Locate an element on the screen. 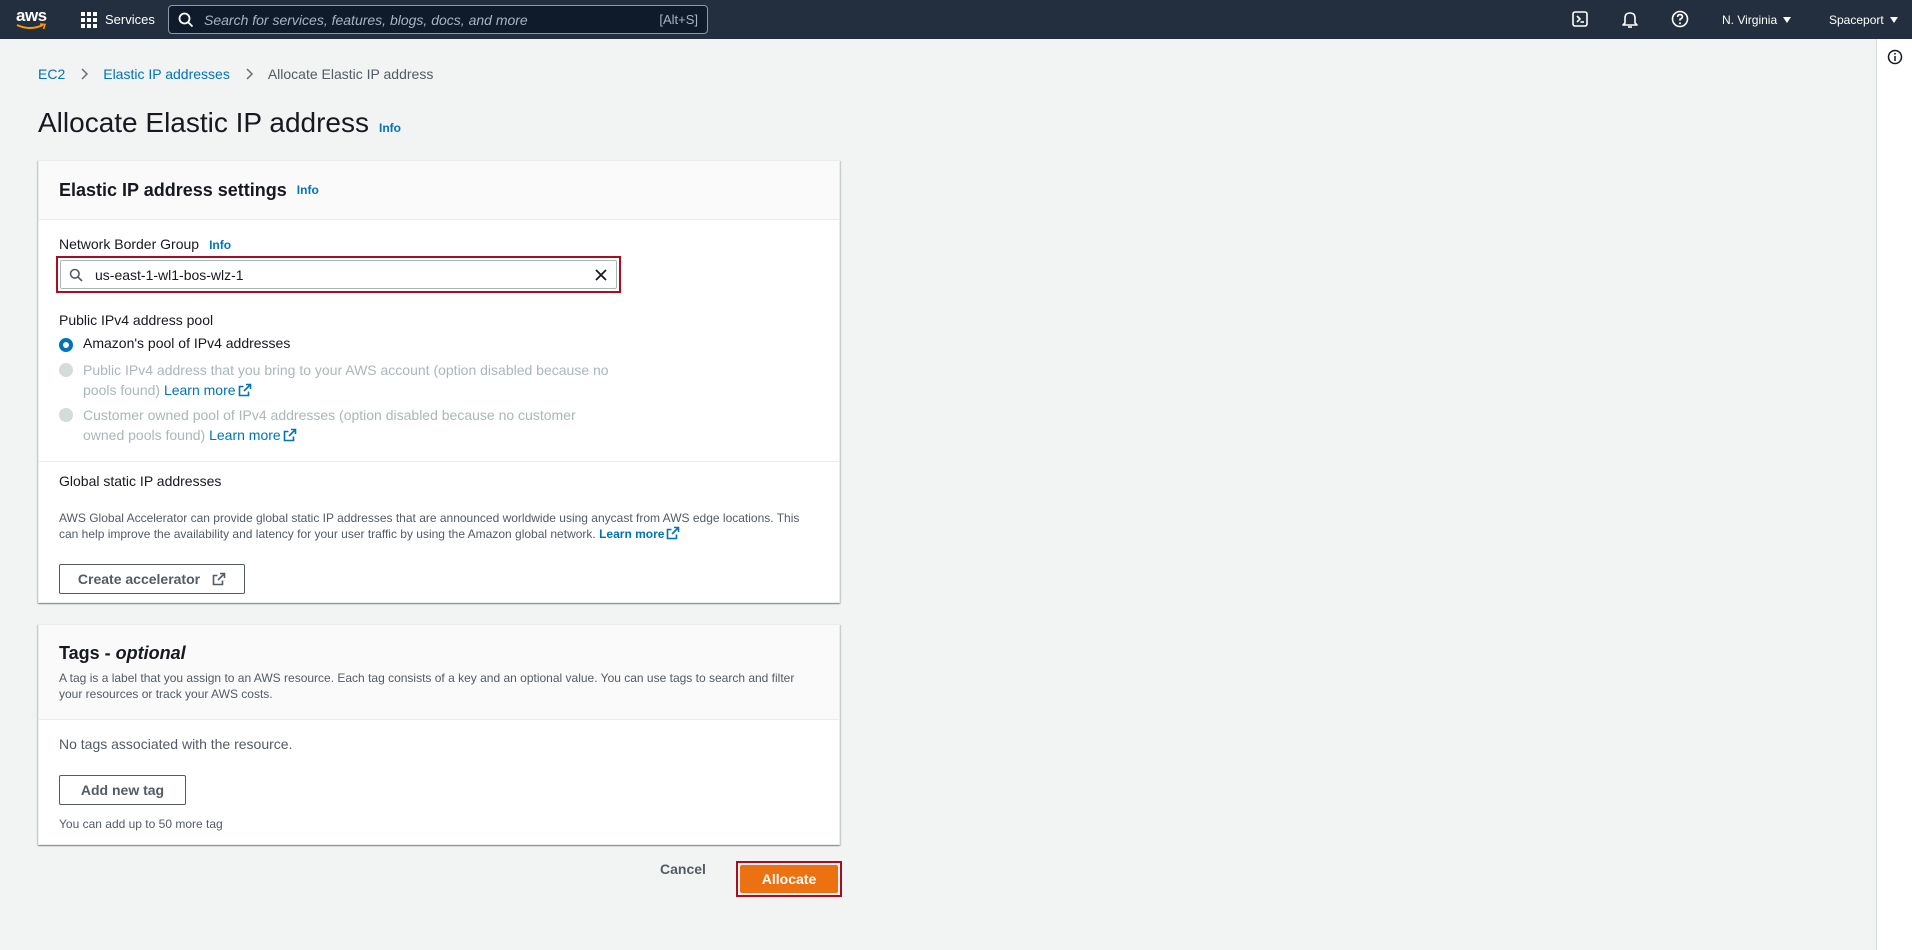 The width and height of the screenshot is (1912, 950). network-border-group-label-row: Network Border Group Info is located at coordinates (145, 244).